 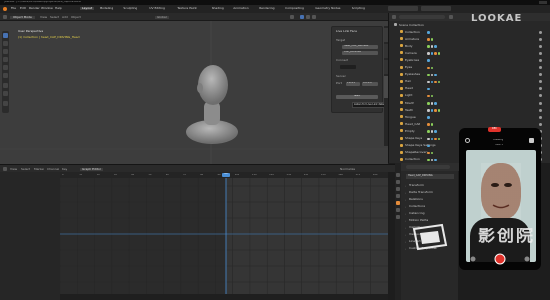 I want to click on graph-menu-select: Select, so click(x=25, y=169).